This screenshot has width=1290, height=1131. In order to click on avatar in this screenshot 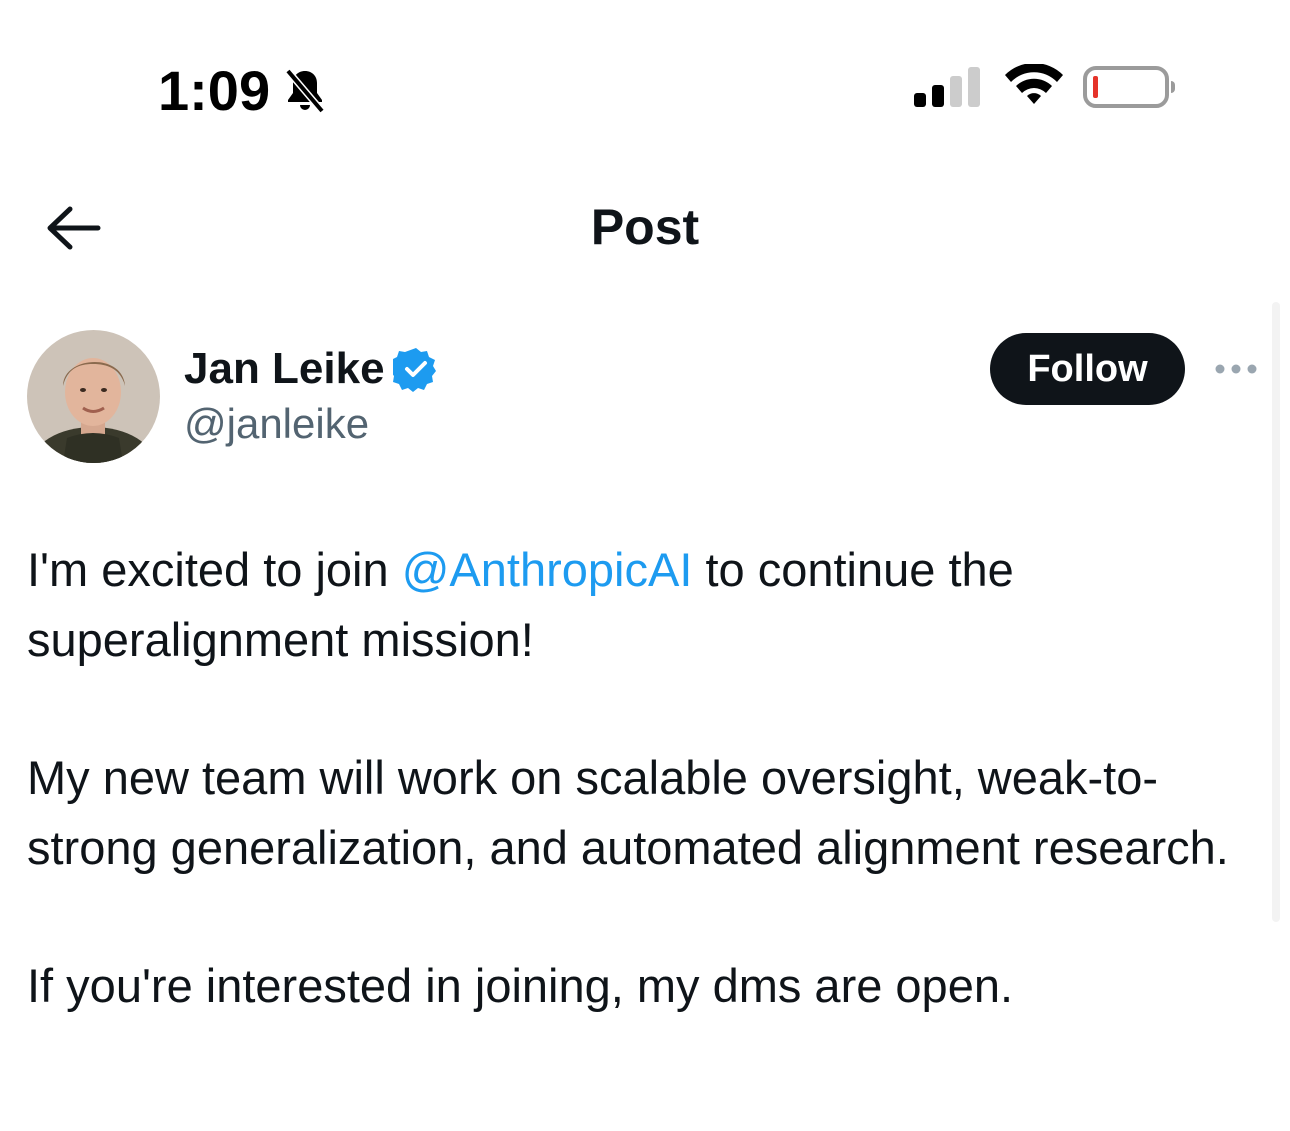, I will do `click(93, 396)`.